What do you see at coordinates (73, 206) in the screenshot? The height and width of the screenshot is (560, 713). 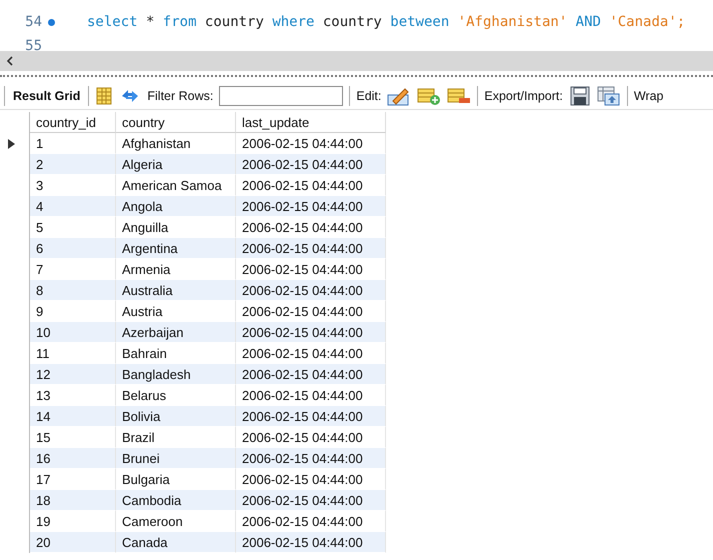 I see `table-cell: 4` at bounding box center [73, 206].